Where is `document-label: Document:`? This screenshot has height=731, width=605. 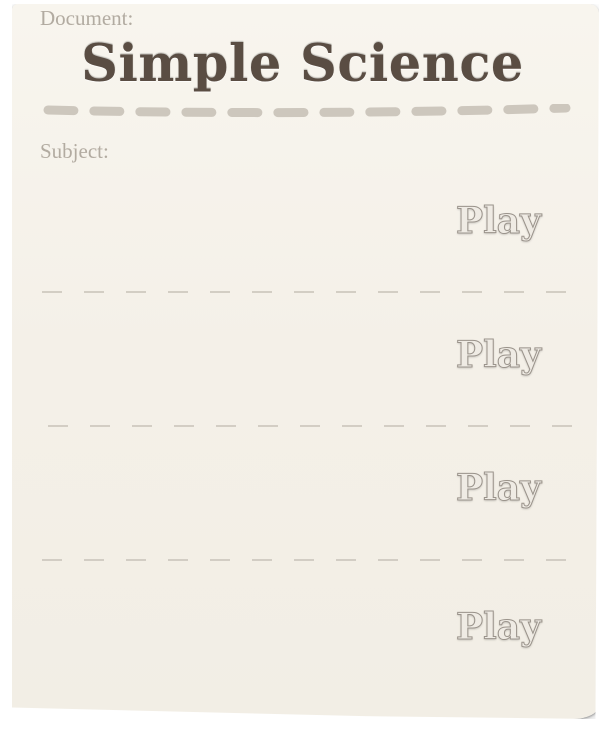 document-label: Document: is located at coordinates (87, 18).